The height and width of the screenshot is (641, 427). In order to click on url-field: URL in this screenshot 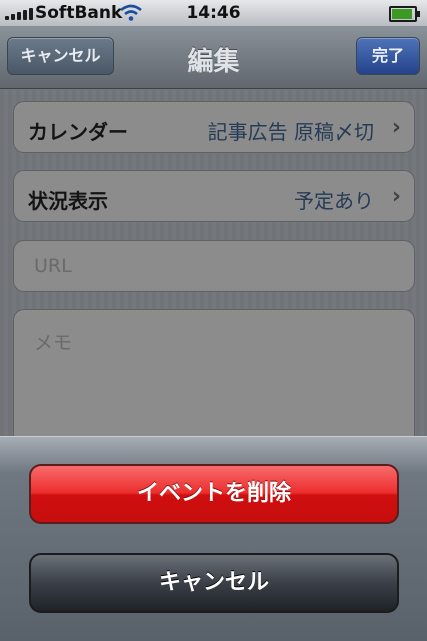, I will do `click(214, 266)`.